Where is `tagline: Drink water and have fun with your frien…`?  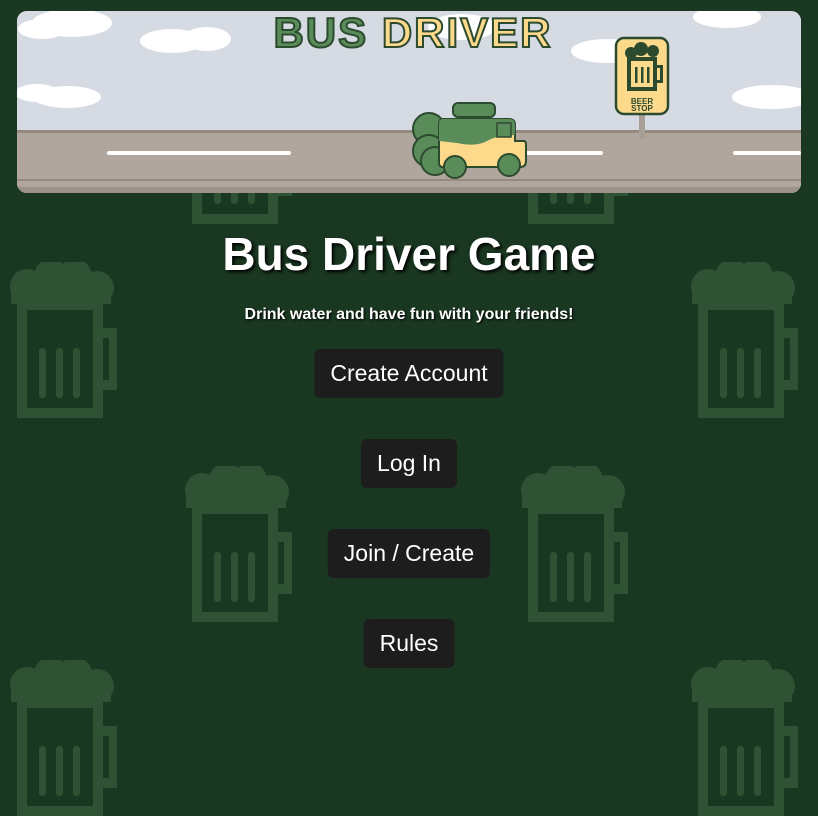
tagline: Drink water and have fun with your frien… is located at coordinates (409, 314).